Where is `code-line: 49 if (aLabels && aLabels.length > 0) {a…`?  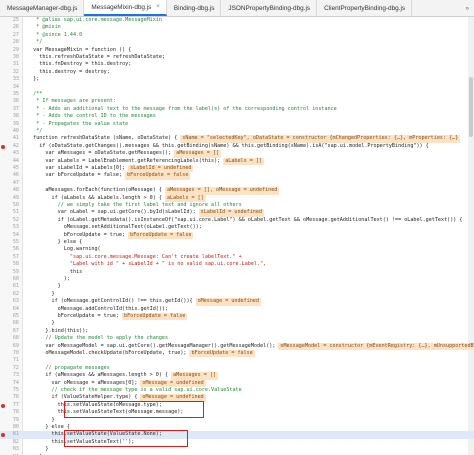 code-line: 49 if (aLabels && aLabels.length > 0) {a… is located at coordinates (237, 198).